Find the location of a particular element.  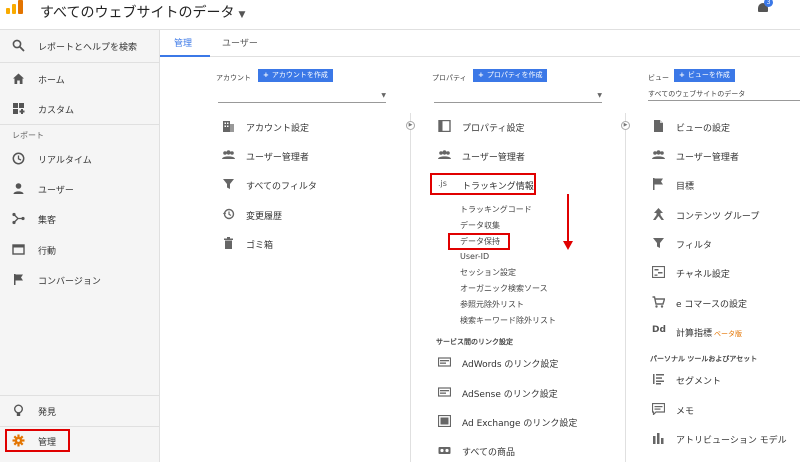

sidebar-item-custom: カスタム is located at coordinates (80, 109).